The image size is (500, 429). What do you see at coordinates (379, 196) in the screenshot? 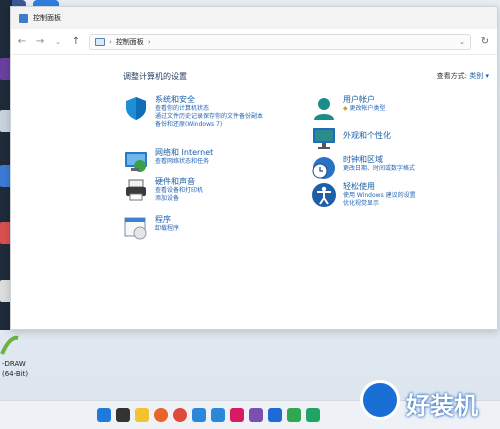
I see `category-link: 使用 Windows 建议的设置` at bounding box center [379, 196].